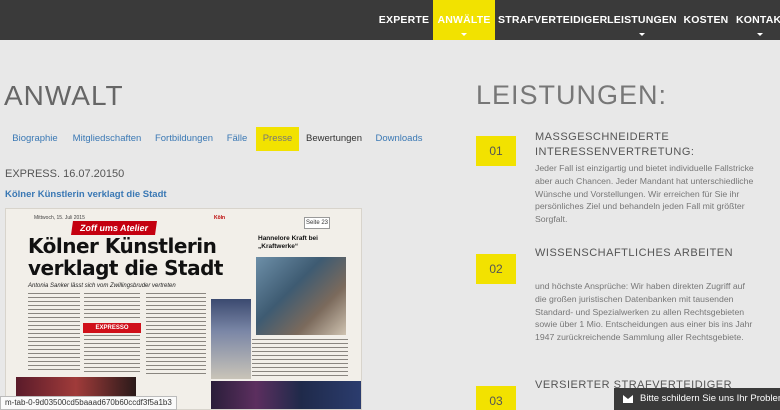  I want to click on tab-fortbildungen: Fortbildungen, so click(184, 139).